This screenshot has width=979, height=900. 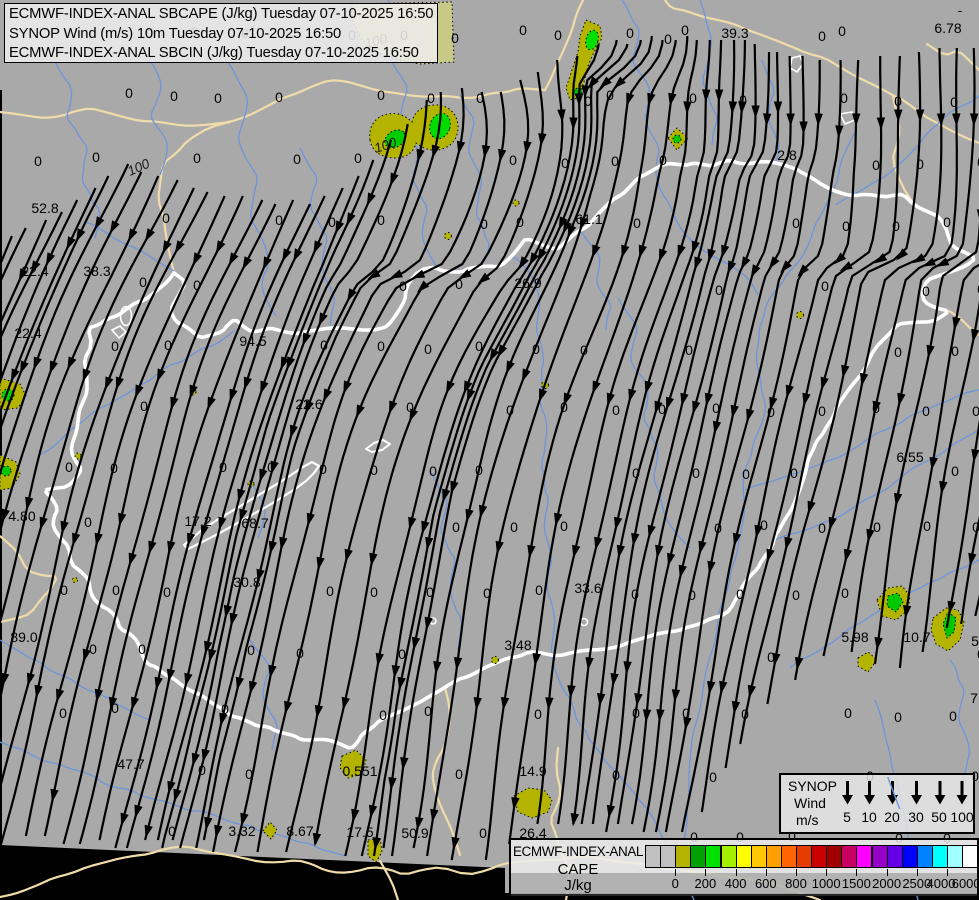 What do you see at coordinates (909, 457) in the screenshot?
I see `svg-text: 6.55` at bounding box center [909, 457].